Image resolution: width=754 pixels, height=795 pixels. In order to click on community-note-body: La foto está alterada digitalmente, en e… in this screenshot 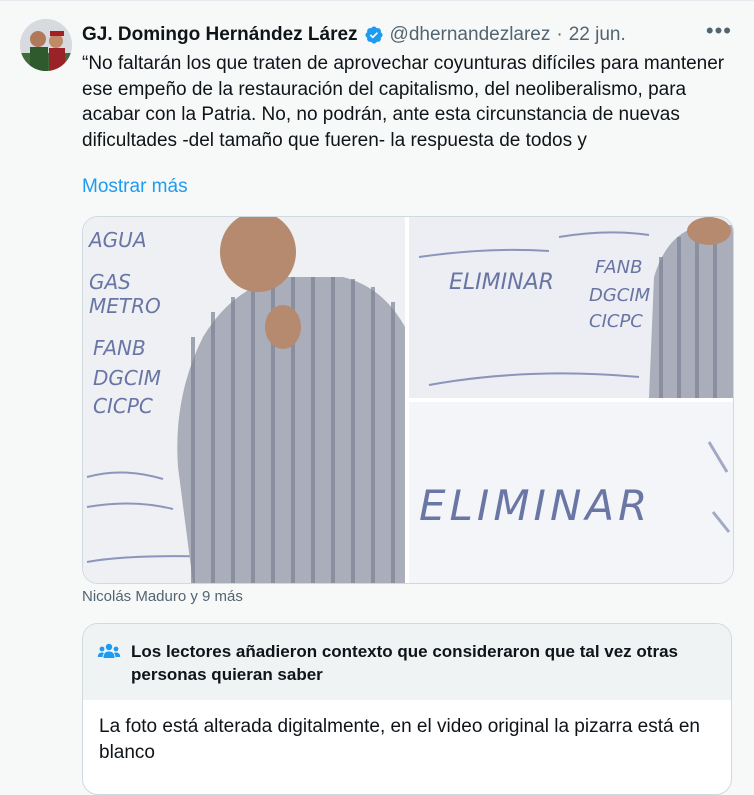, I will do `click(399, 739)`.